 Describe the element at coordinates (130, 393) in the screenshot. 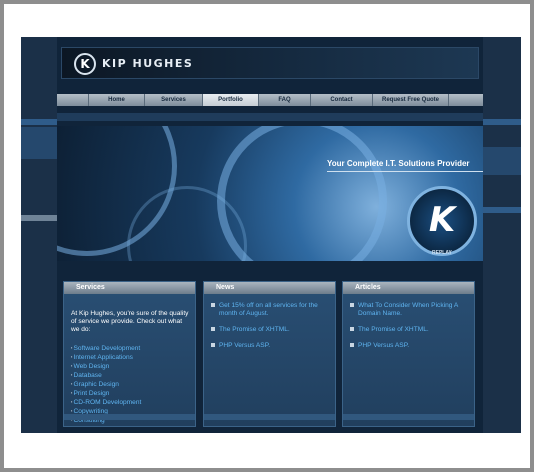

I see `service-link: Print Design` at that location.